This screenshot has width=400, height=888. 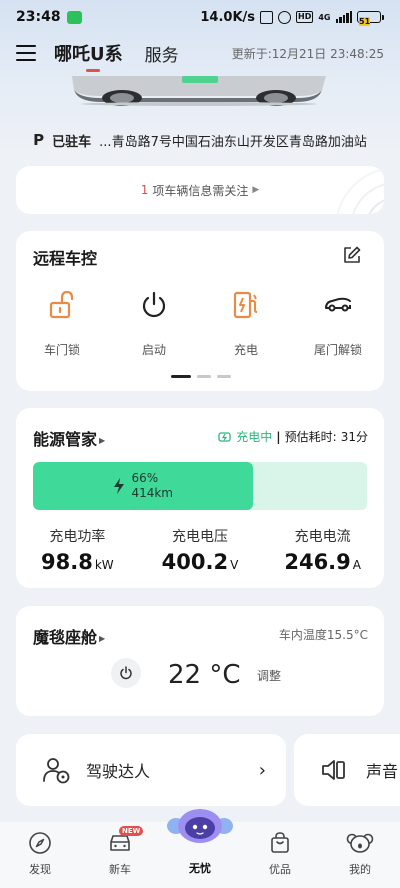 I want to click on parking-location: P 已驻车 ...青岛路7号中国石油东山开发区青岛路加油站, so click(x=200, y=140).